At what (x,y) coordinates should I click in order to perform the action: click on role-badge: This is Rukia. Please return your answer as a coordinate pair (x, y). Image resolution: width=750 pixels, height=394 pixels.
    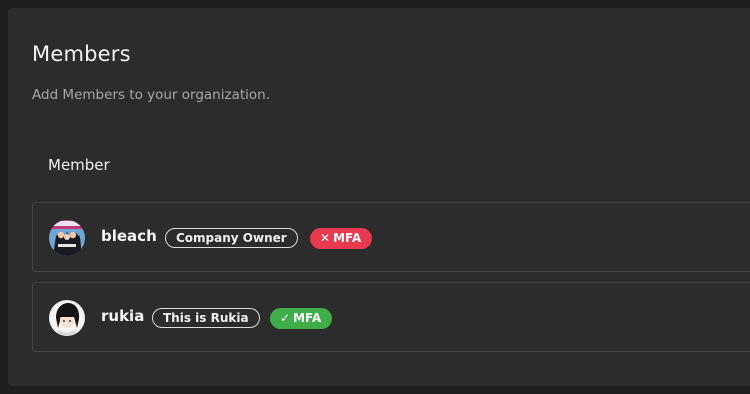
    Looking at the image, I should click on (206, 318).